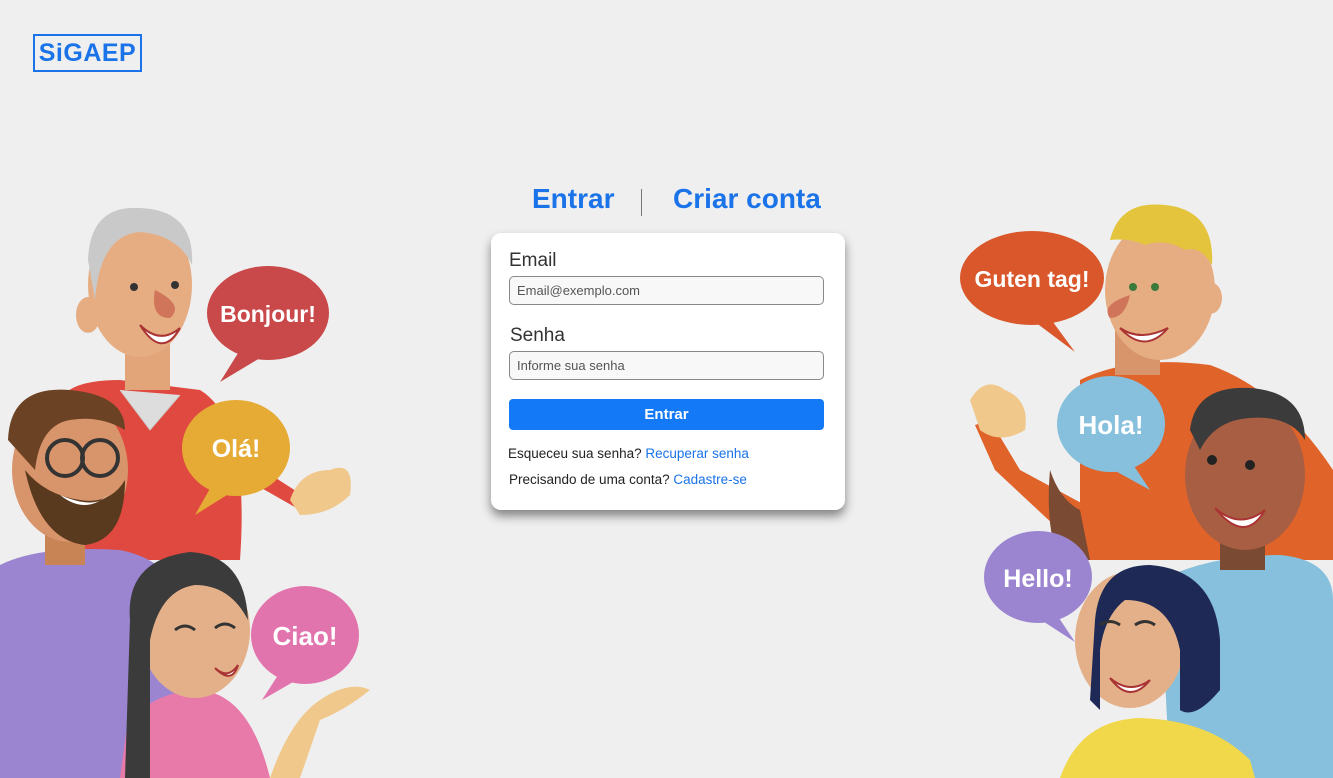  I want to click on bubble-ciao-text: Ciao!, so click(305, 636).